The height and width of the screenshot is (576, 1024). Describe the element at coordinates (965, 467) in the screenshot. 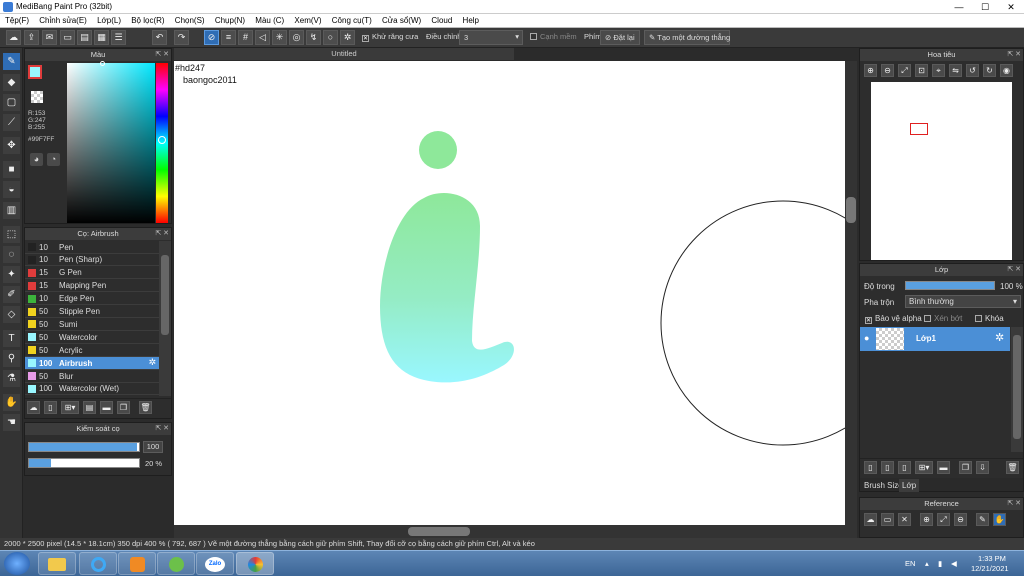

I see `duplicate-layer-icon: ❐` at that location.